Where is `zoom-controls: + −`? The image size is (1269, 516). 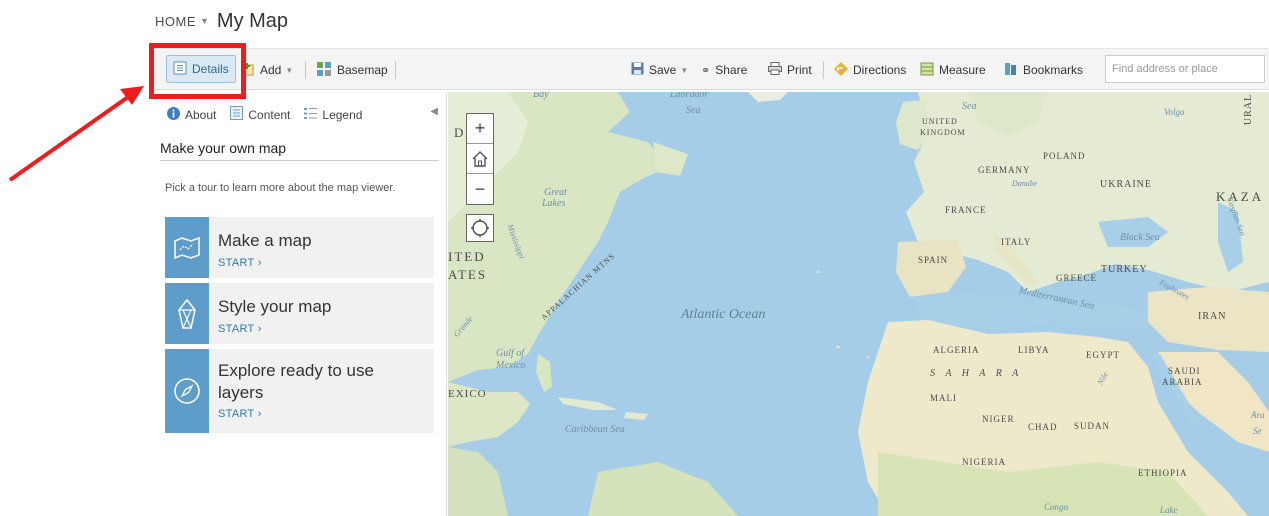
zoom-controls: + − is located at coordinates (480, 159).